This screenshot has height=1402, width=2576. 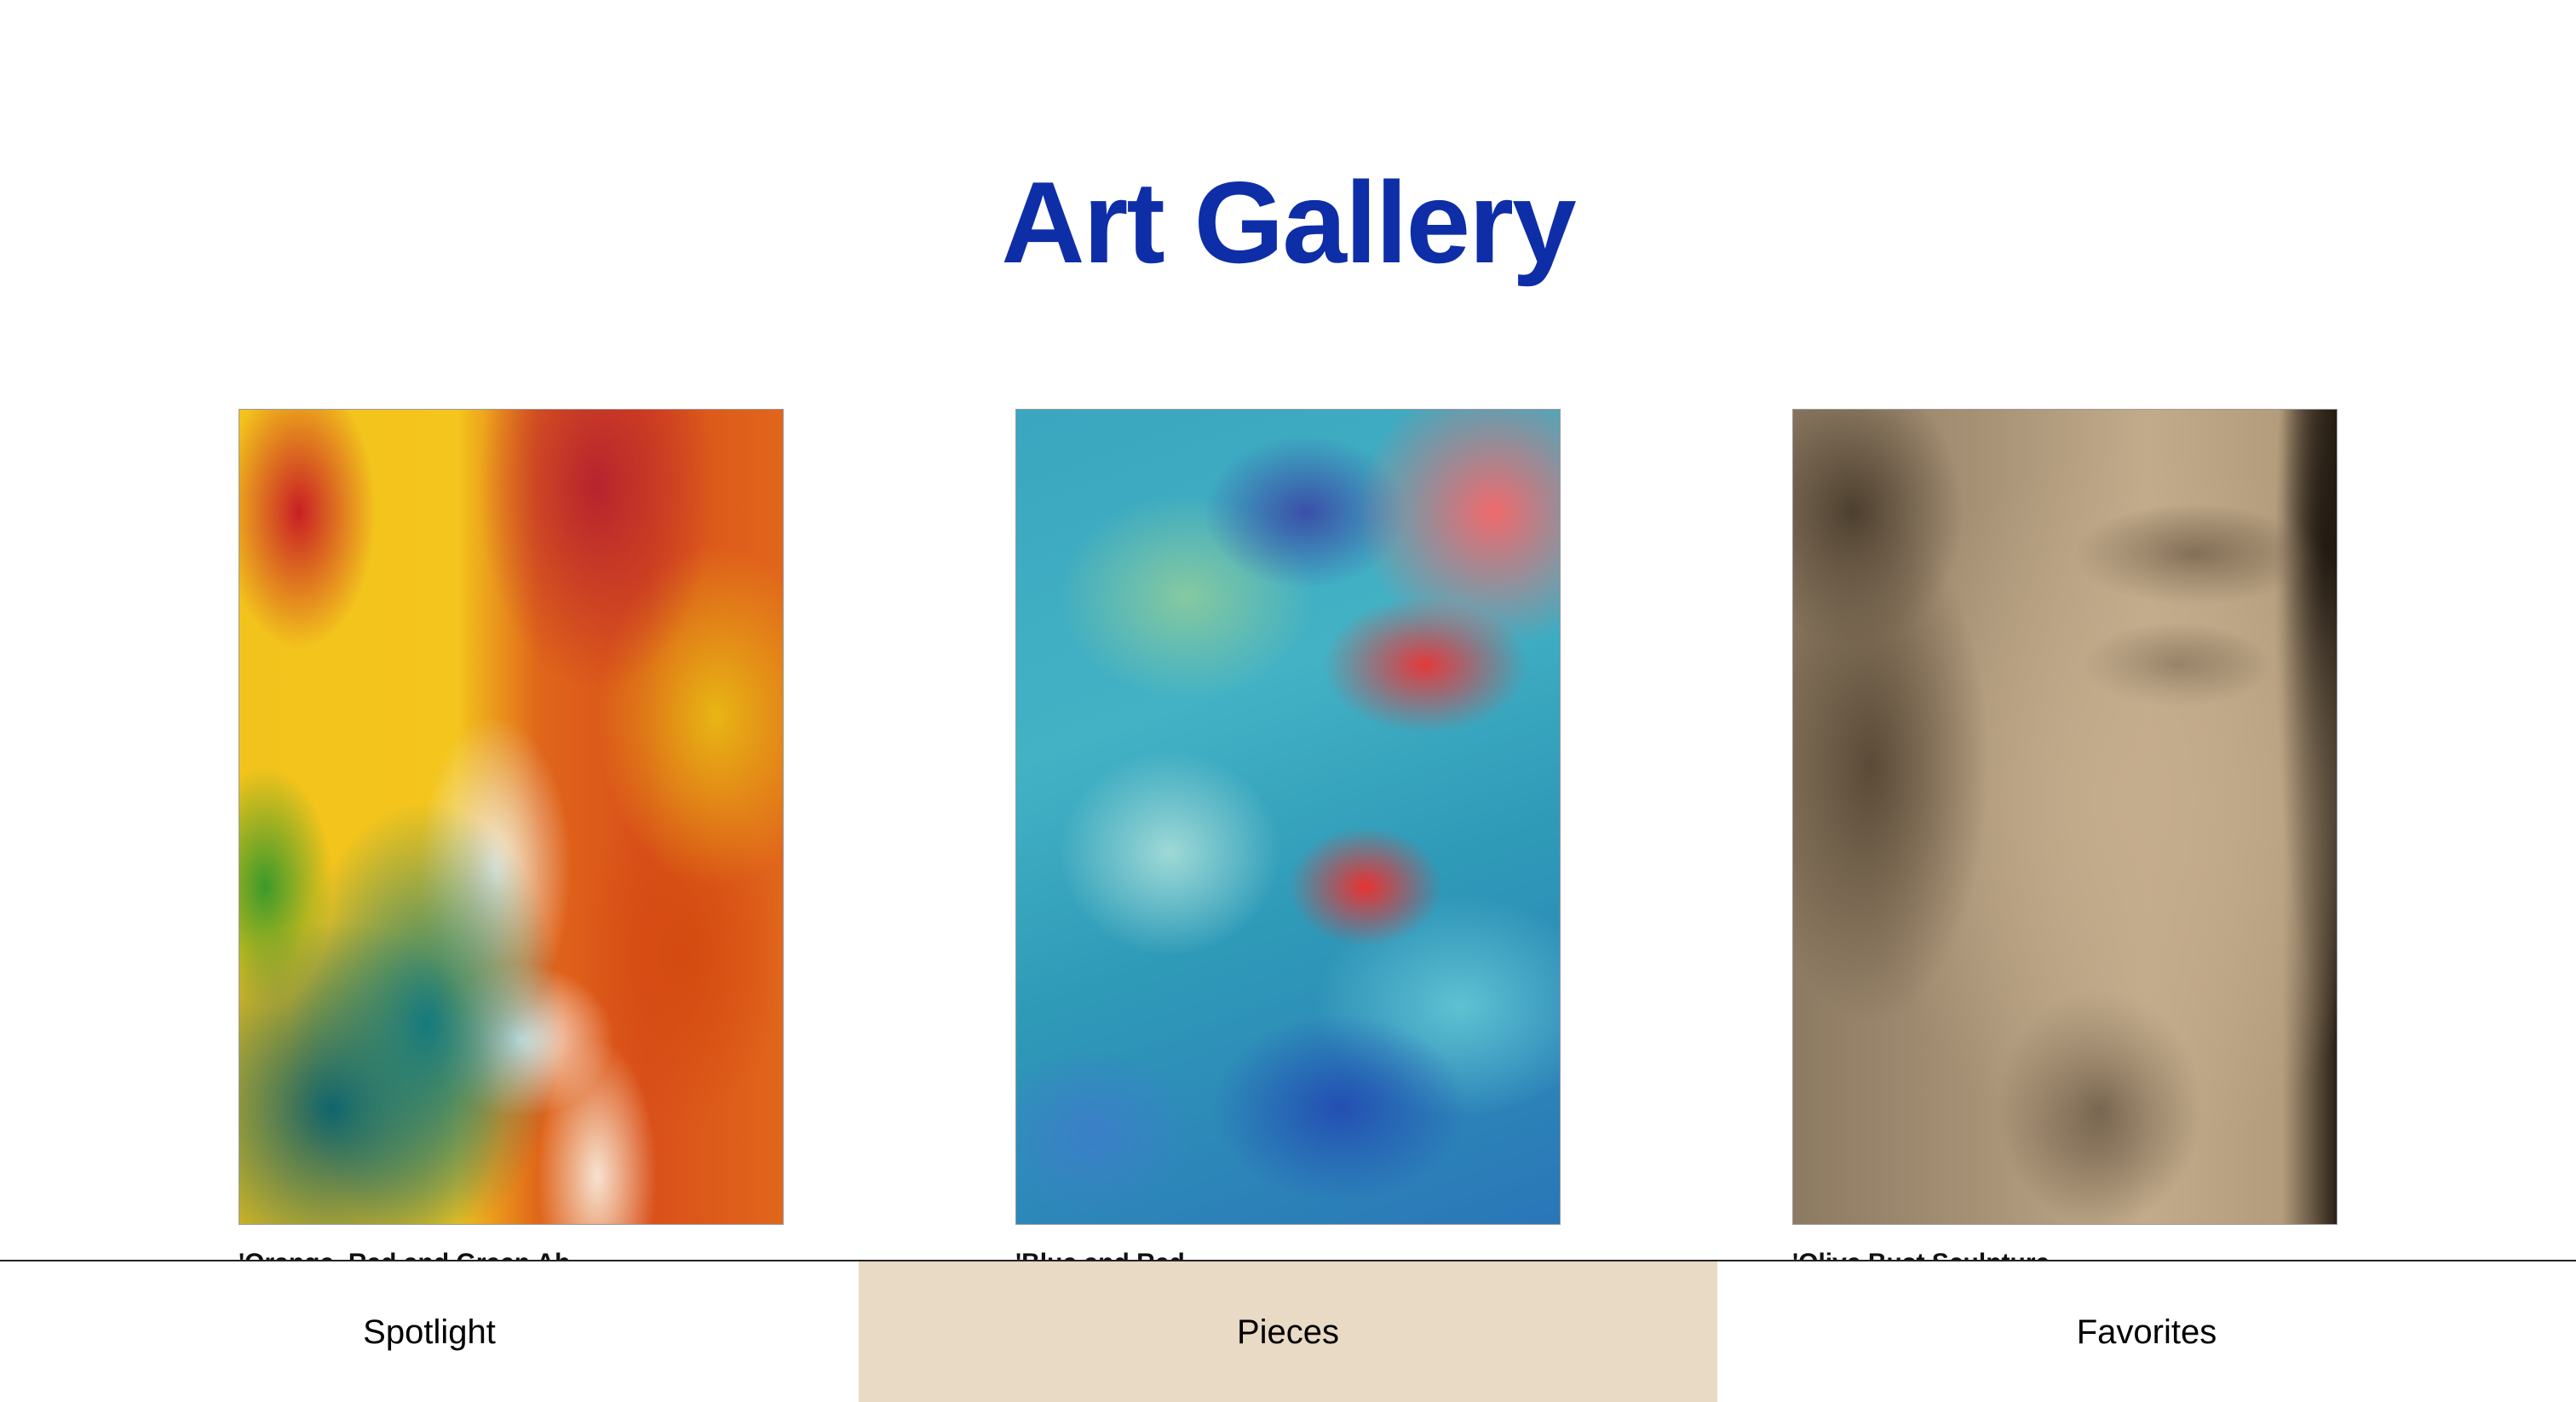 I want to click on tab-spotlight: Spotlight, so click(x=429, y=1331).